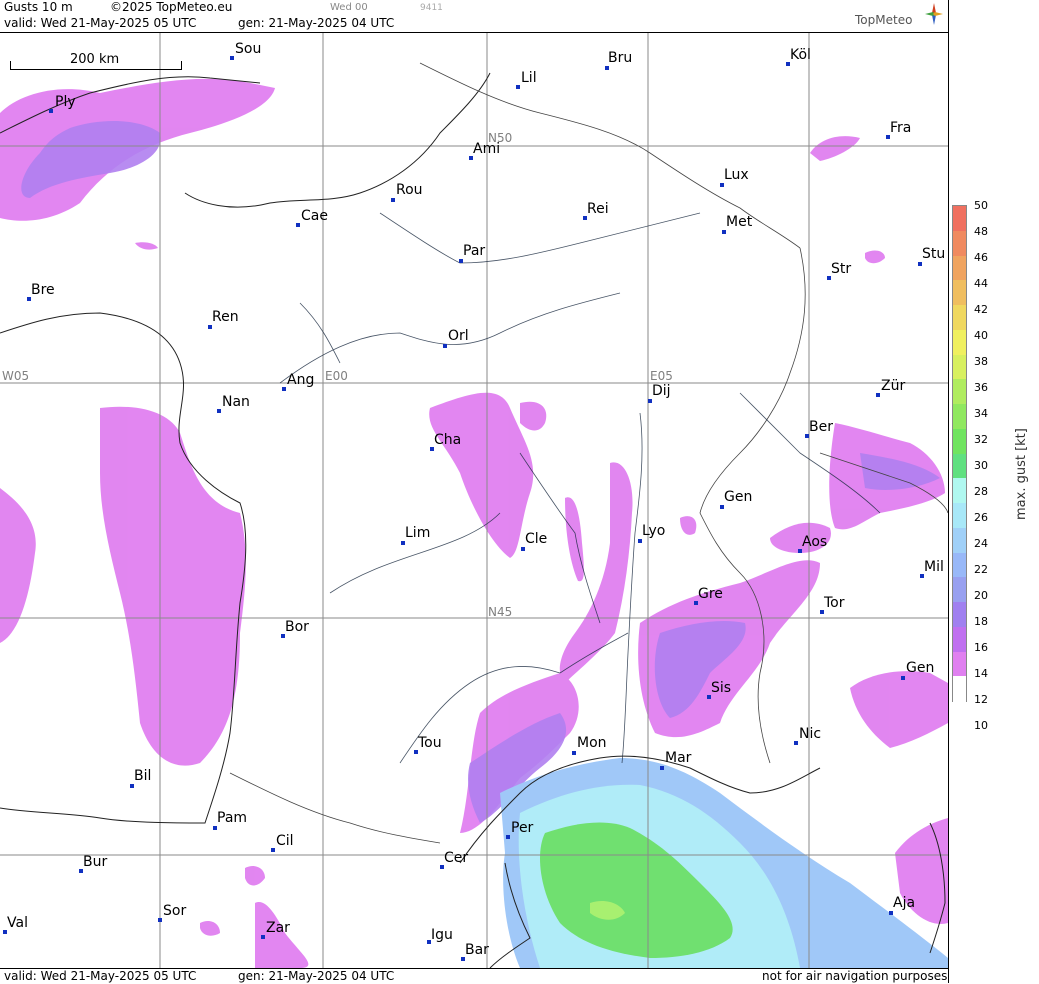  What do you see at coordinates (430, 743) in the screenshot?
I see `city-label: Tou` at bounding box center [430, 743].